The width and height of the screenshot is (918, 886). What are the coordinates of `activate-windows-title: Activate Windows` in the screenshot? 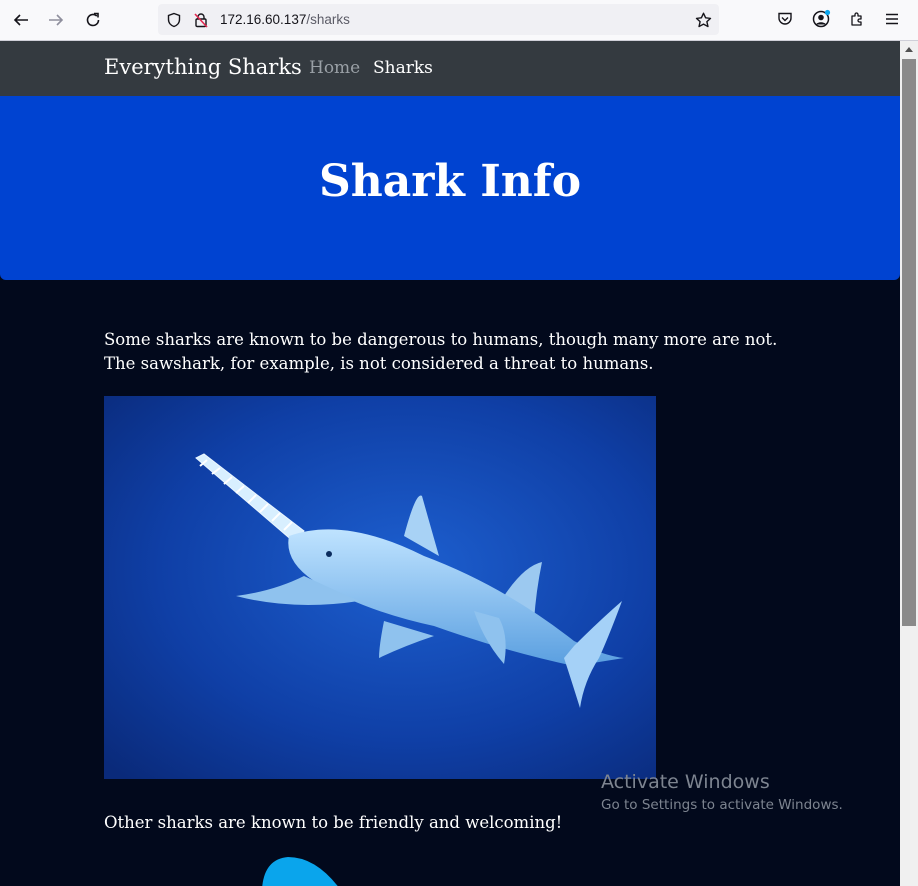 It's located at (685, 782).